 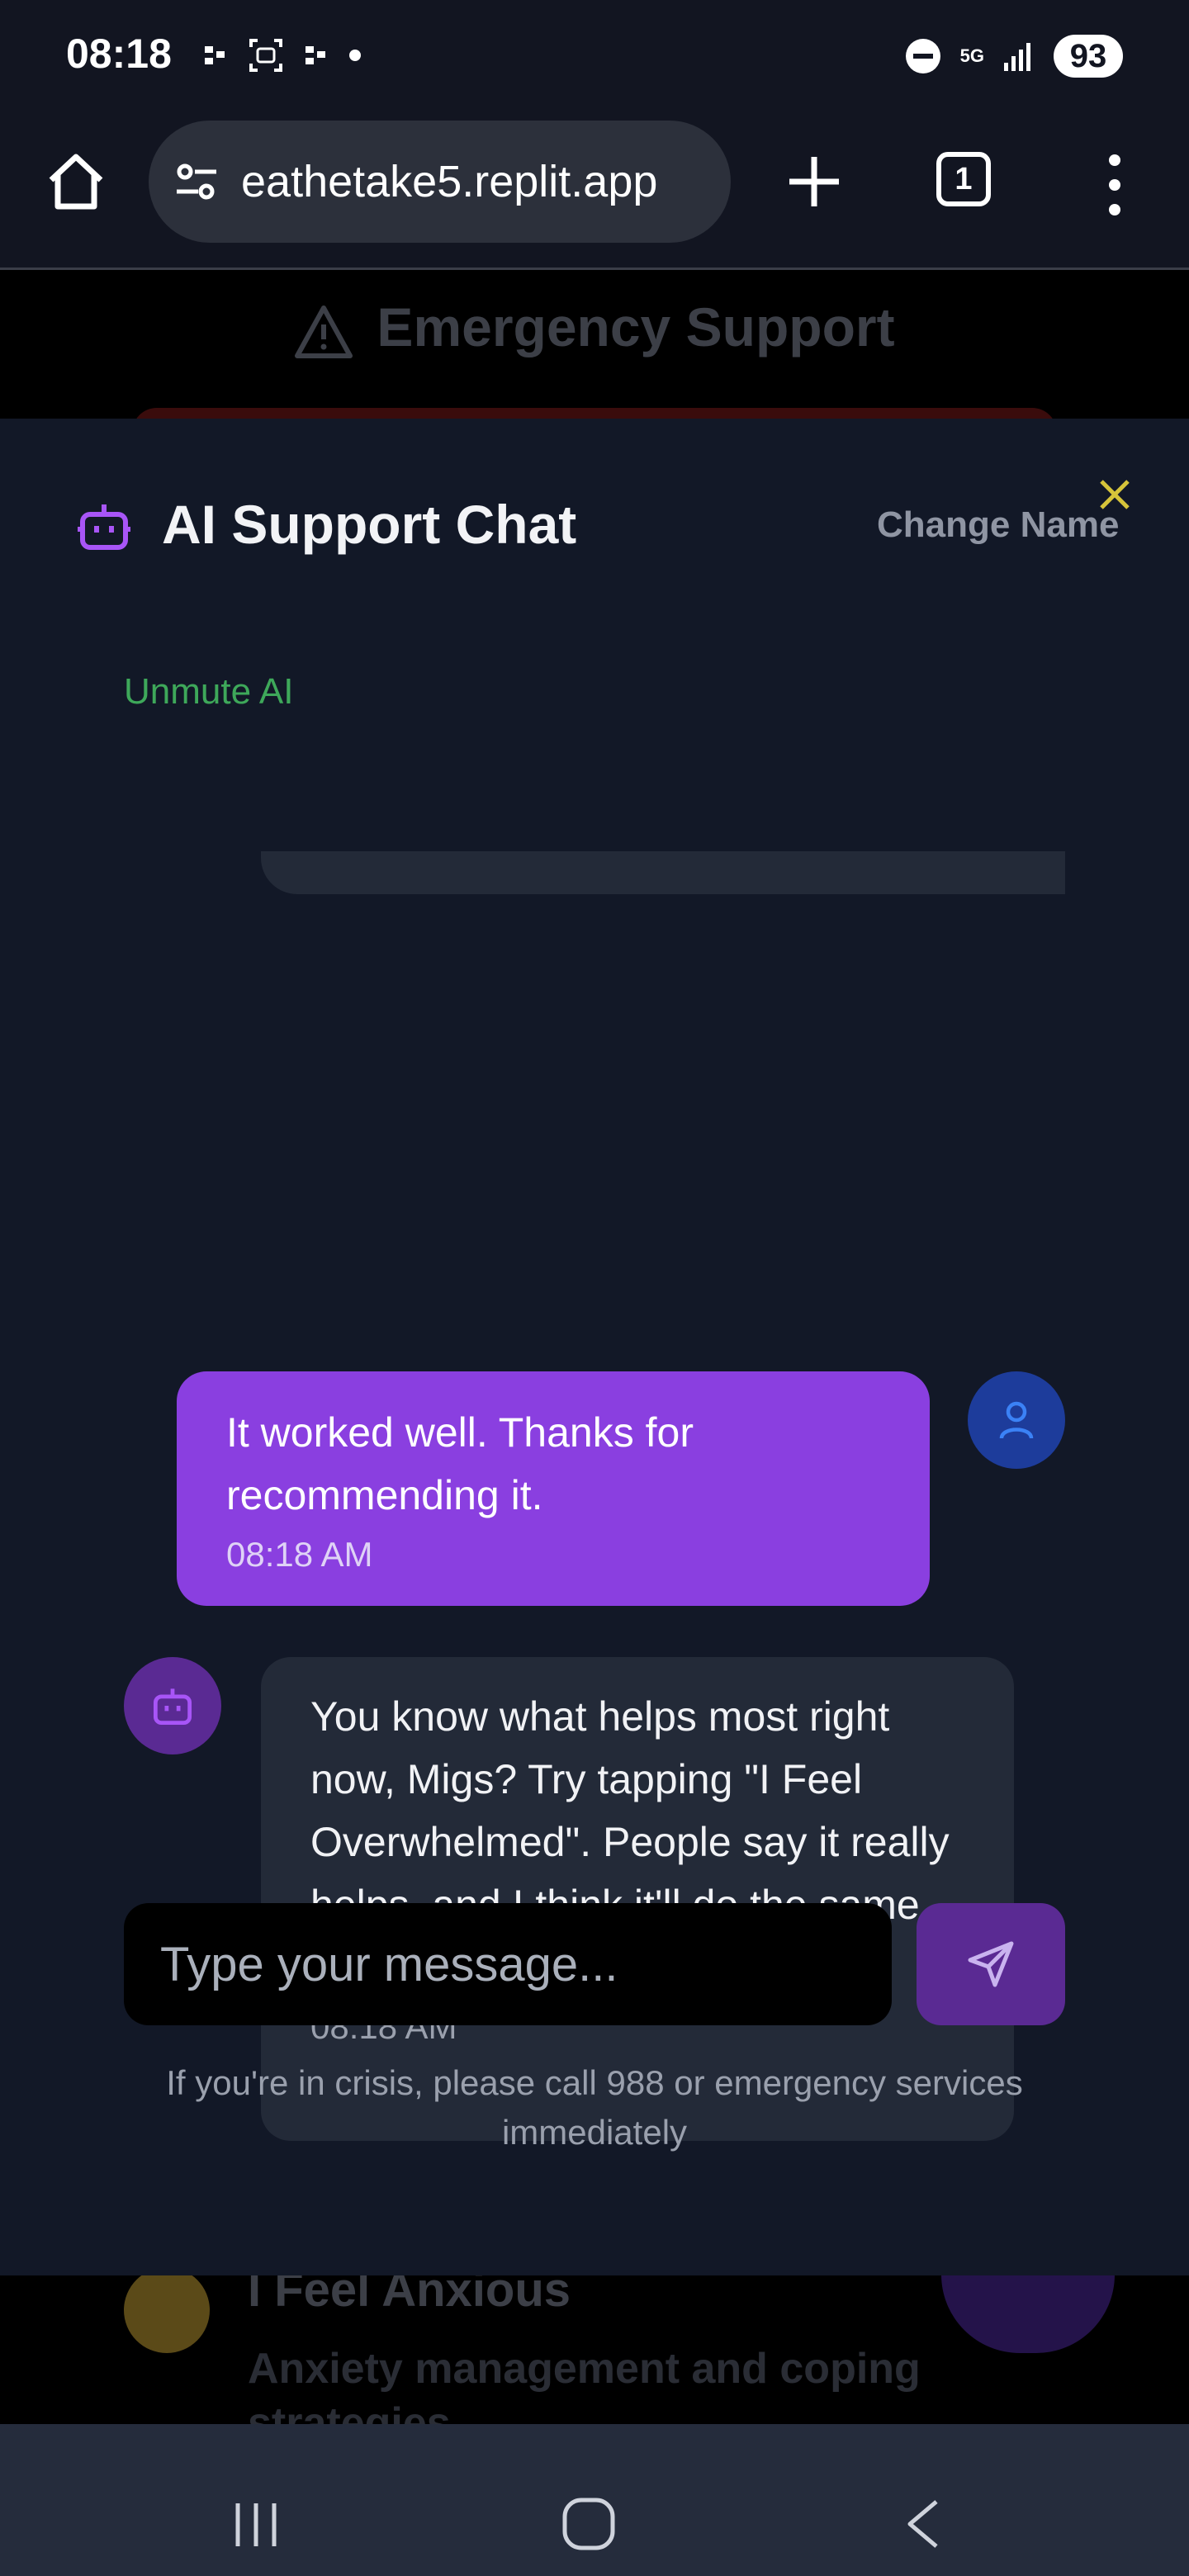 I want to click on anxious-emoji-icon, so click(x=167, y=2310).